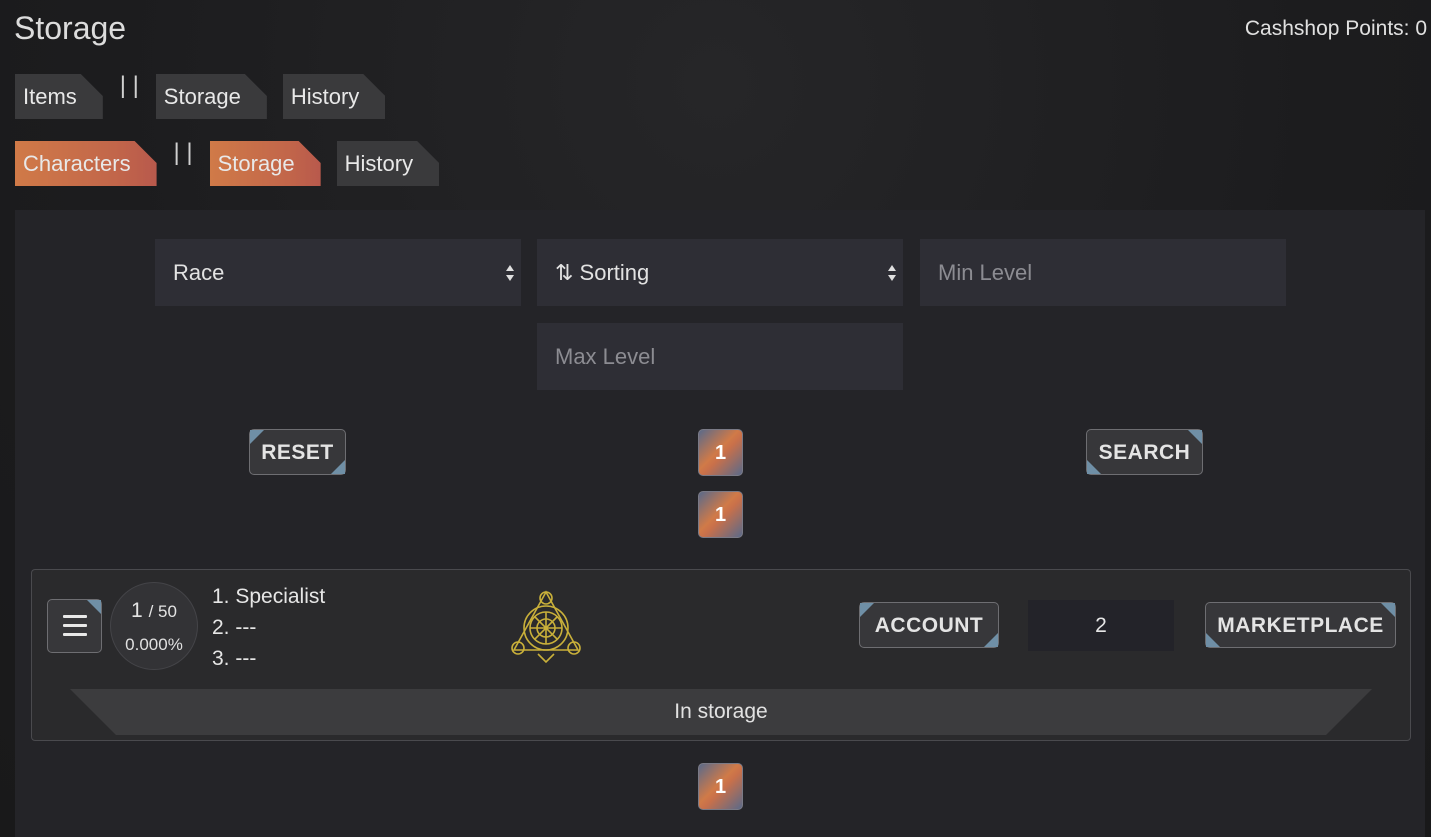  I want to click on level-badge: 1 / 50 0.000%, so click(154, 626).